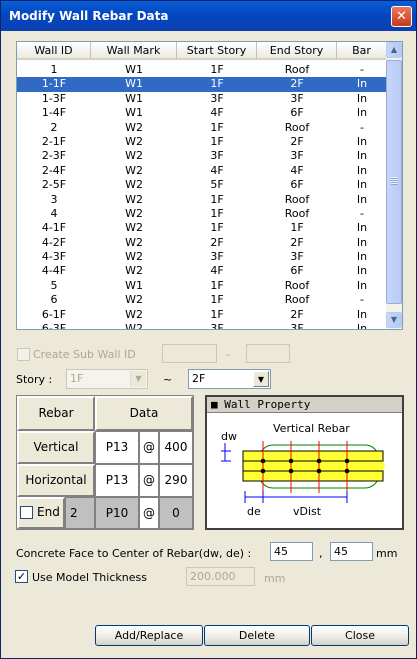 This screenshot has height=659, width=417. Describe the element at coordinates (202, 142) in the screenshot. I see `table-row: 2-1F W2 1F 2F In` at that location.